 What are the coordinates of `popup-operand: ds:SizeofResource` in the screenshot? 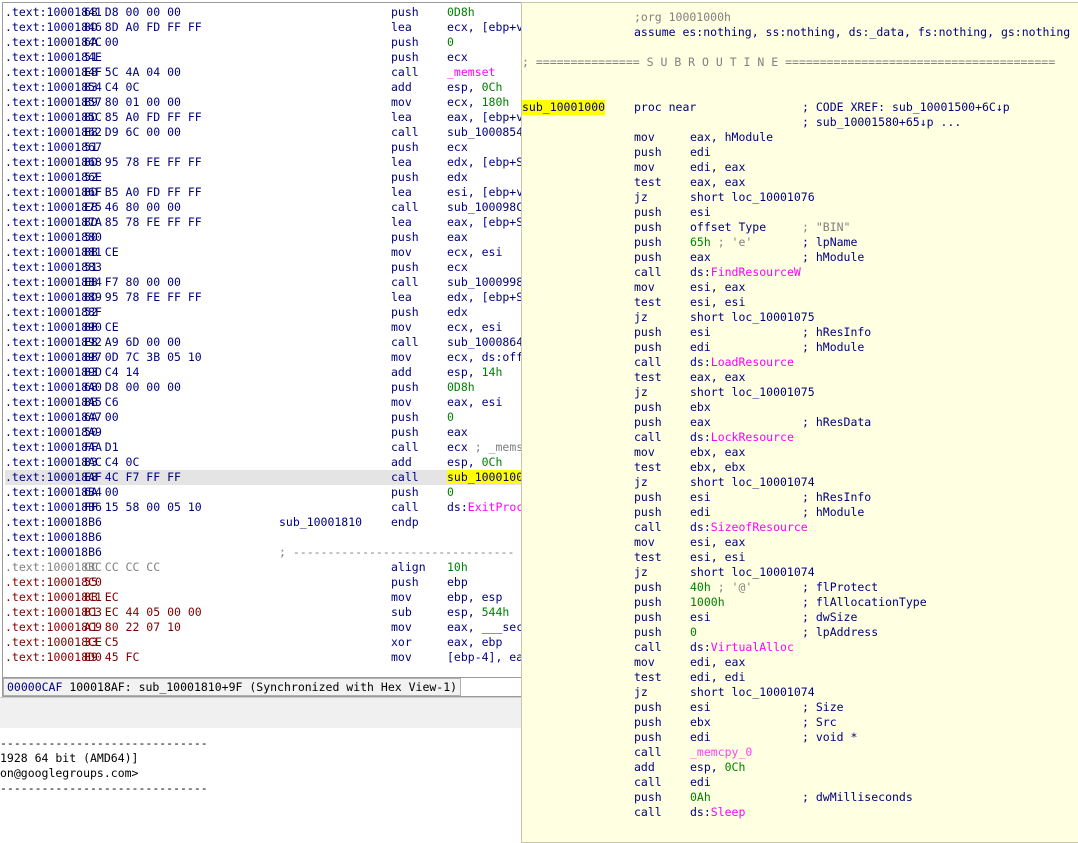 It's located at (749, 527).